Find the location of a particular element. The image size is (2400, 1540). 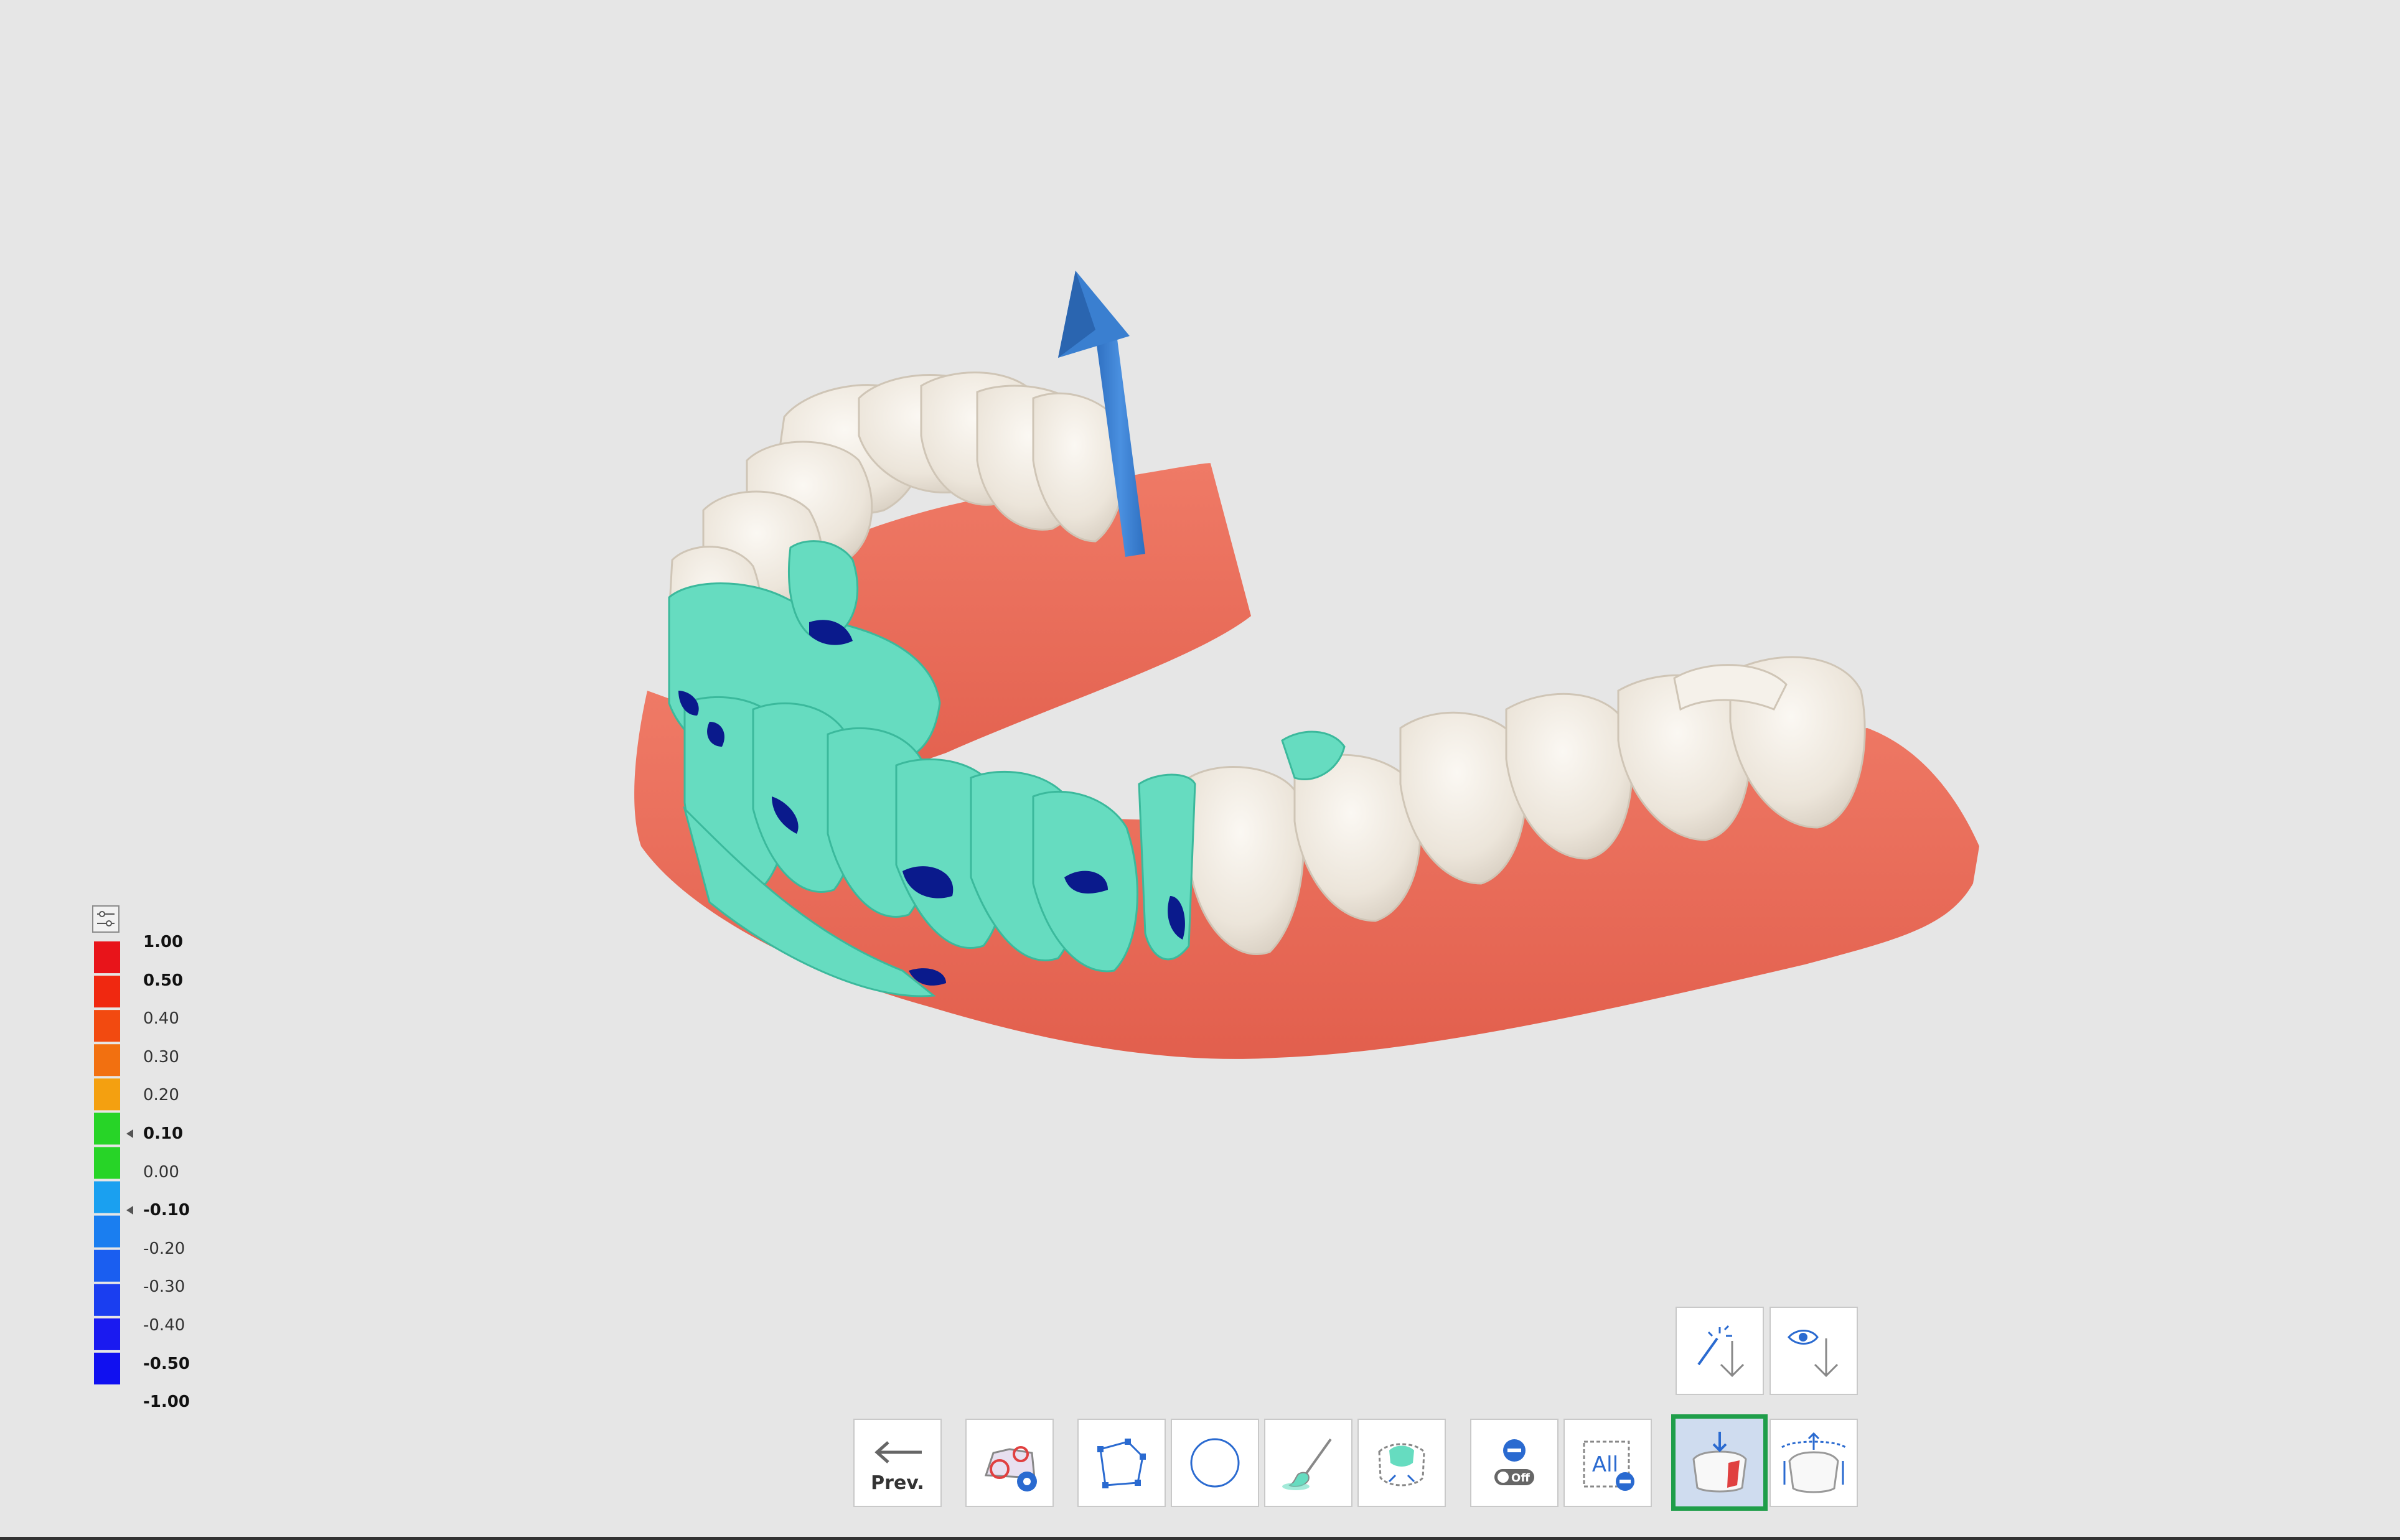

legend-label: -0.30 is located at coordinates (164, 1287).